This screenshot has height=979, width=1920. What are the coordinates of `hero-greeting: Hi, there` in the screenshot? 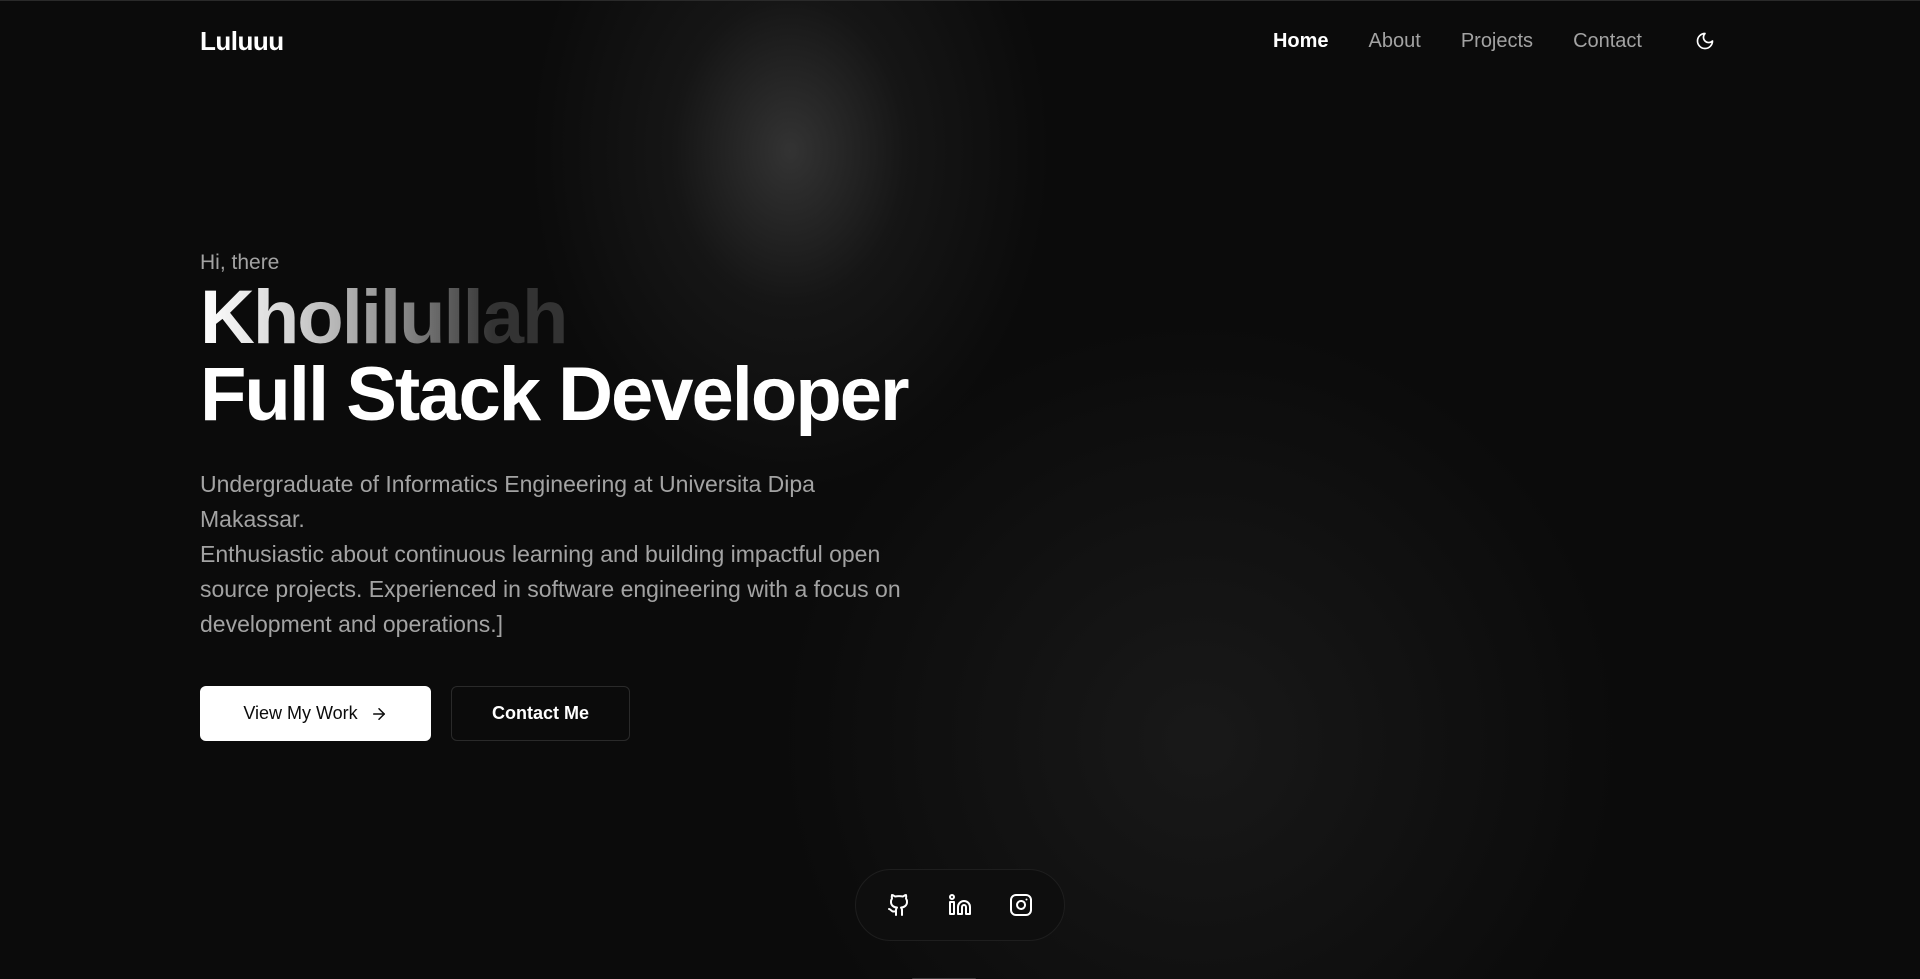 It's located at (240, 262).